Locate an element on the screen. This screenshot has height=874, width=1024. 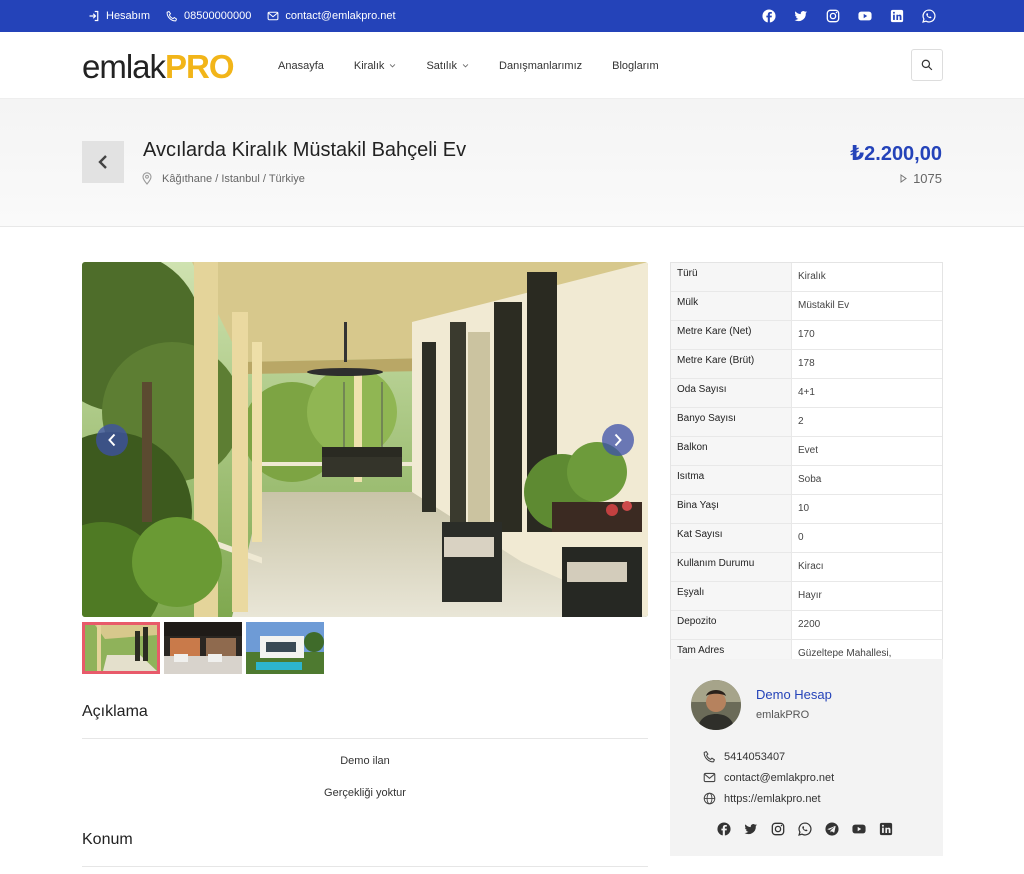
property-label: Türü is located at coordinates (731, 277).